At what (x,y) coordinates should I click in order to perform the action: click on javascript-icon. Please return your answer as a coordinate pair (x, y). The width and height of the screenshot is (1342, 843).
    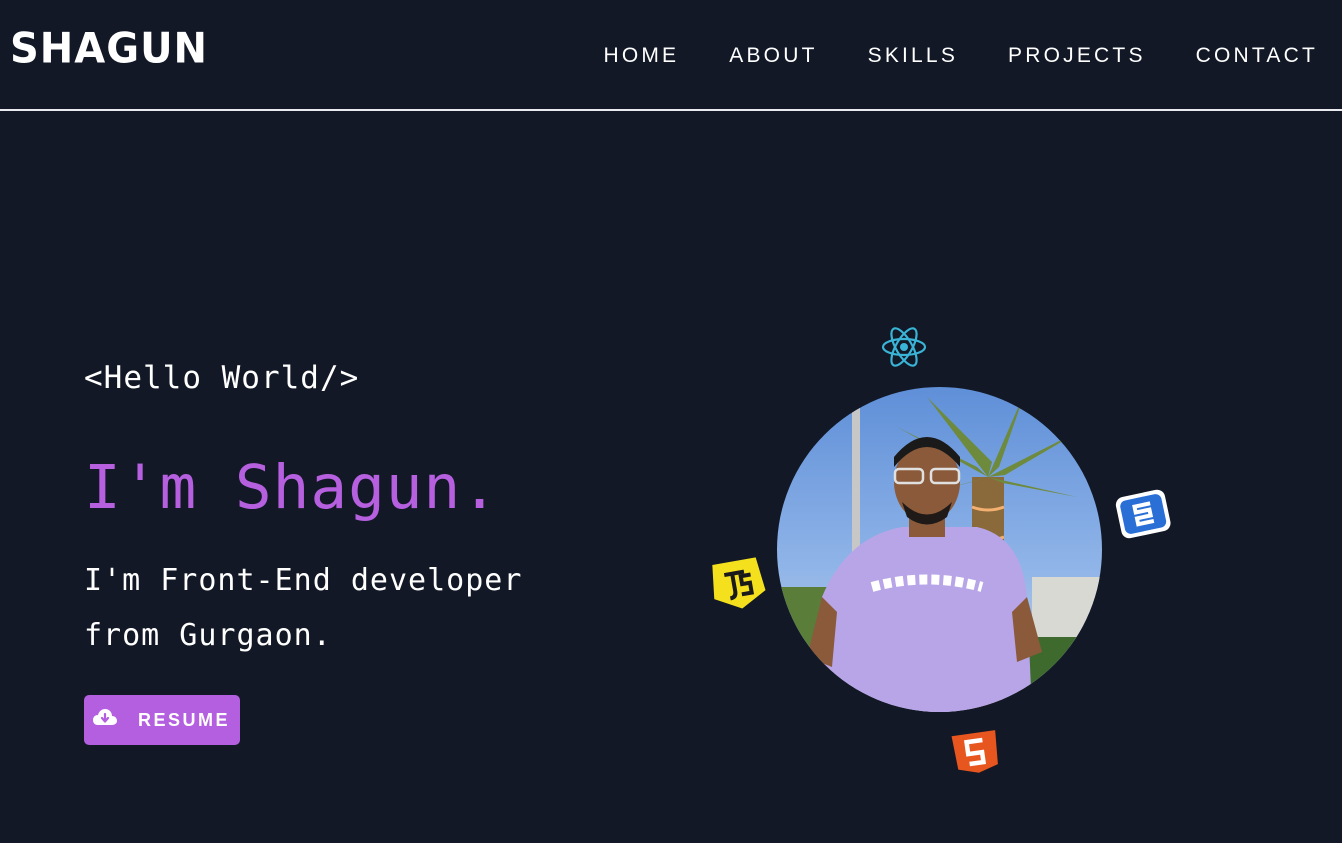
    Looking at the image, I should click on (737, 586).